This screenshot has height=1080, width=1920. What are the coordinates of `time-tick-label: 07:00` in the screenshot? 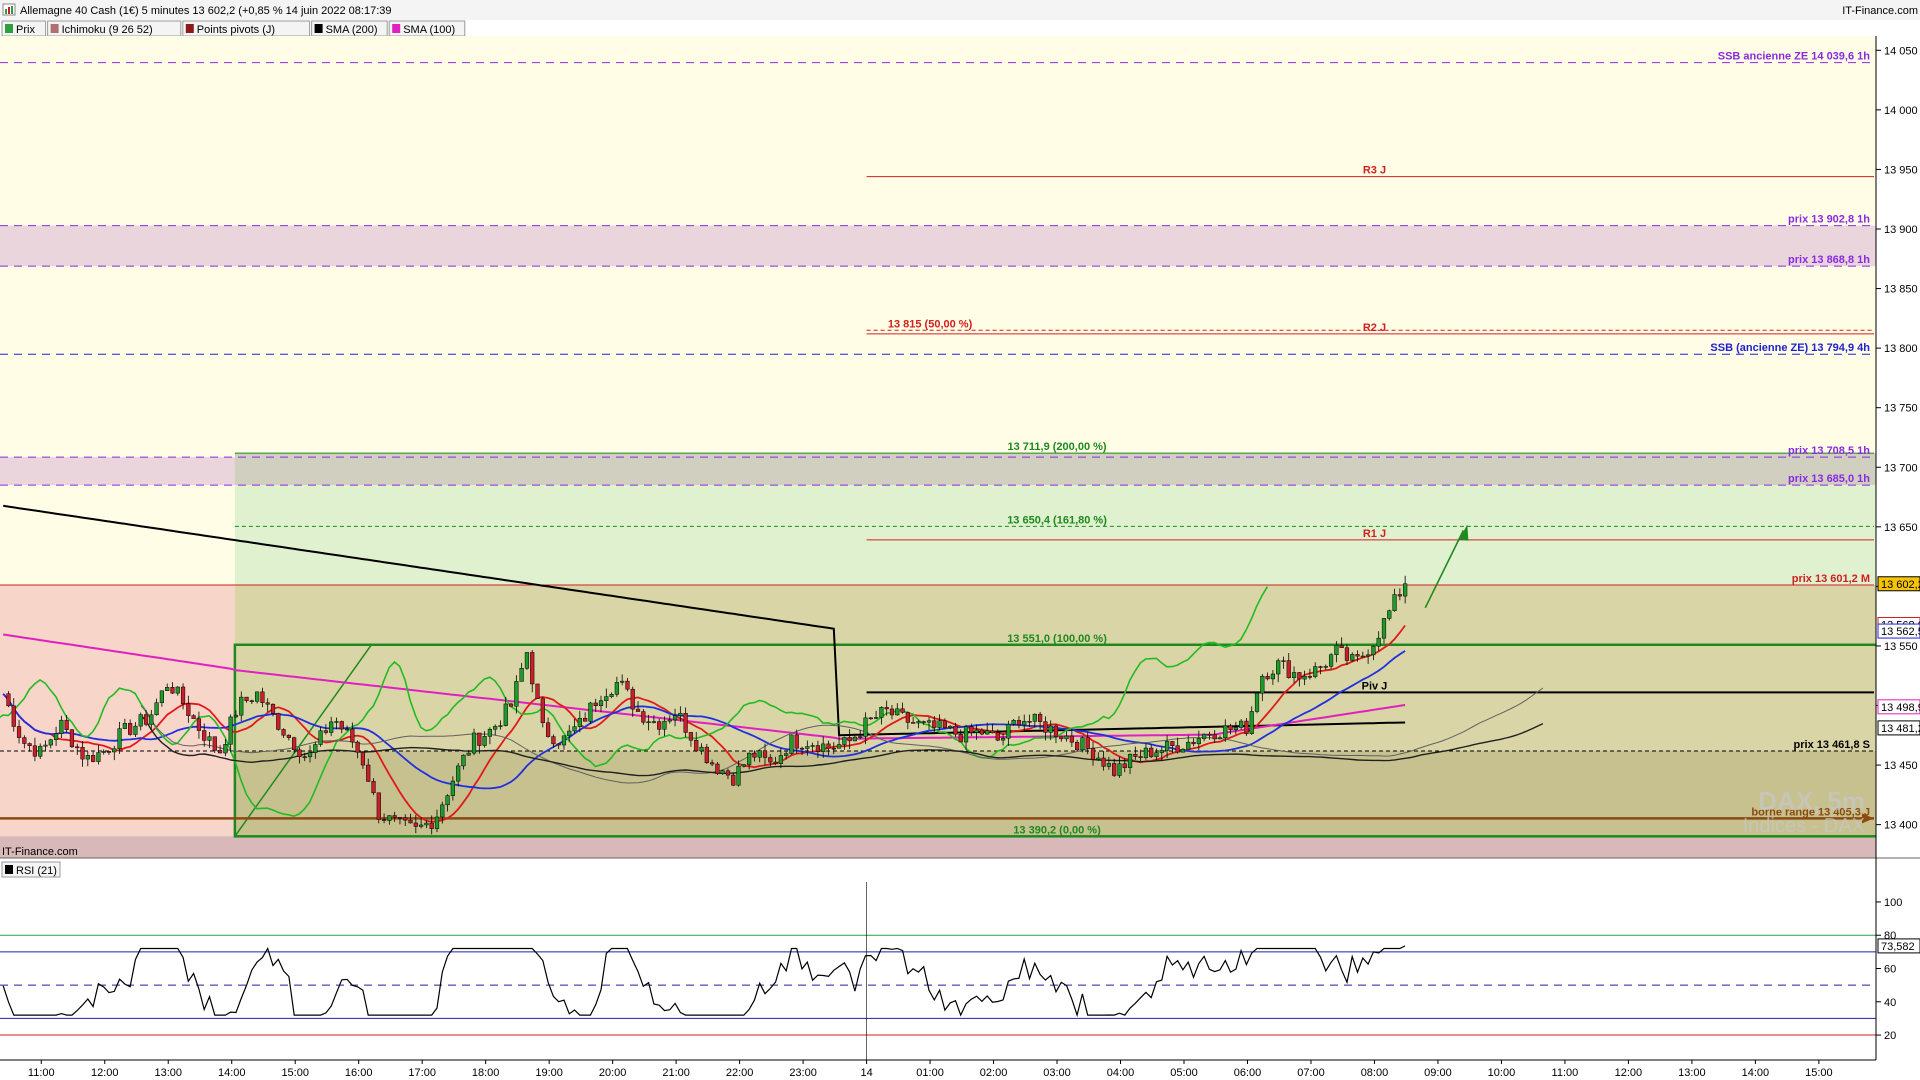 It's located at (1311, 1073).